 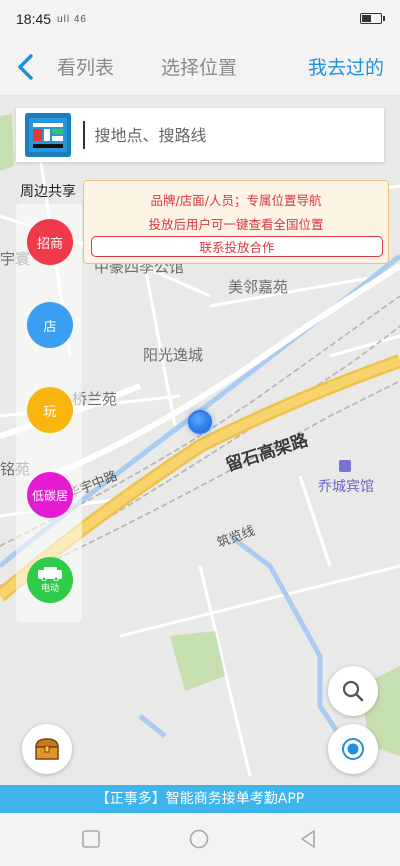 I want to click on locate-me-button, so click(x=353, y=749).